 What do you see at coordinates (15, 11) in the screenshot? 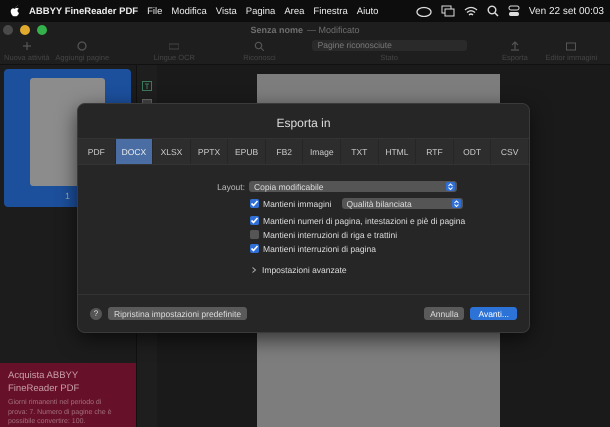
I see `apple-logo-icon` at bounding box center [15, 11].